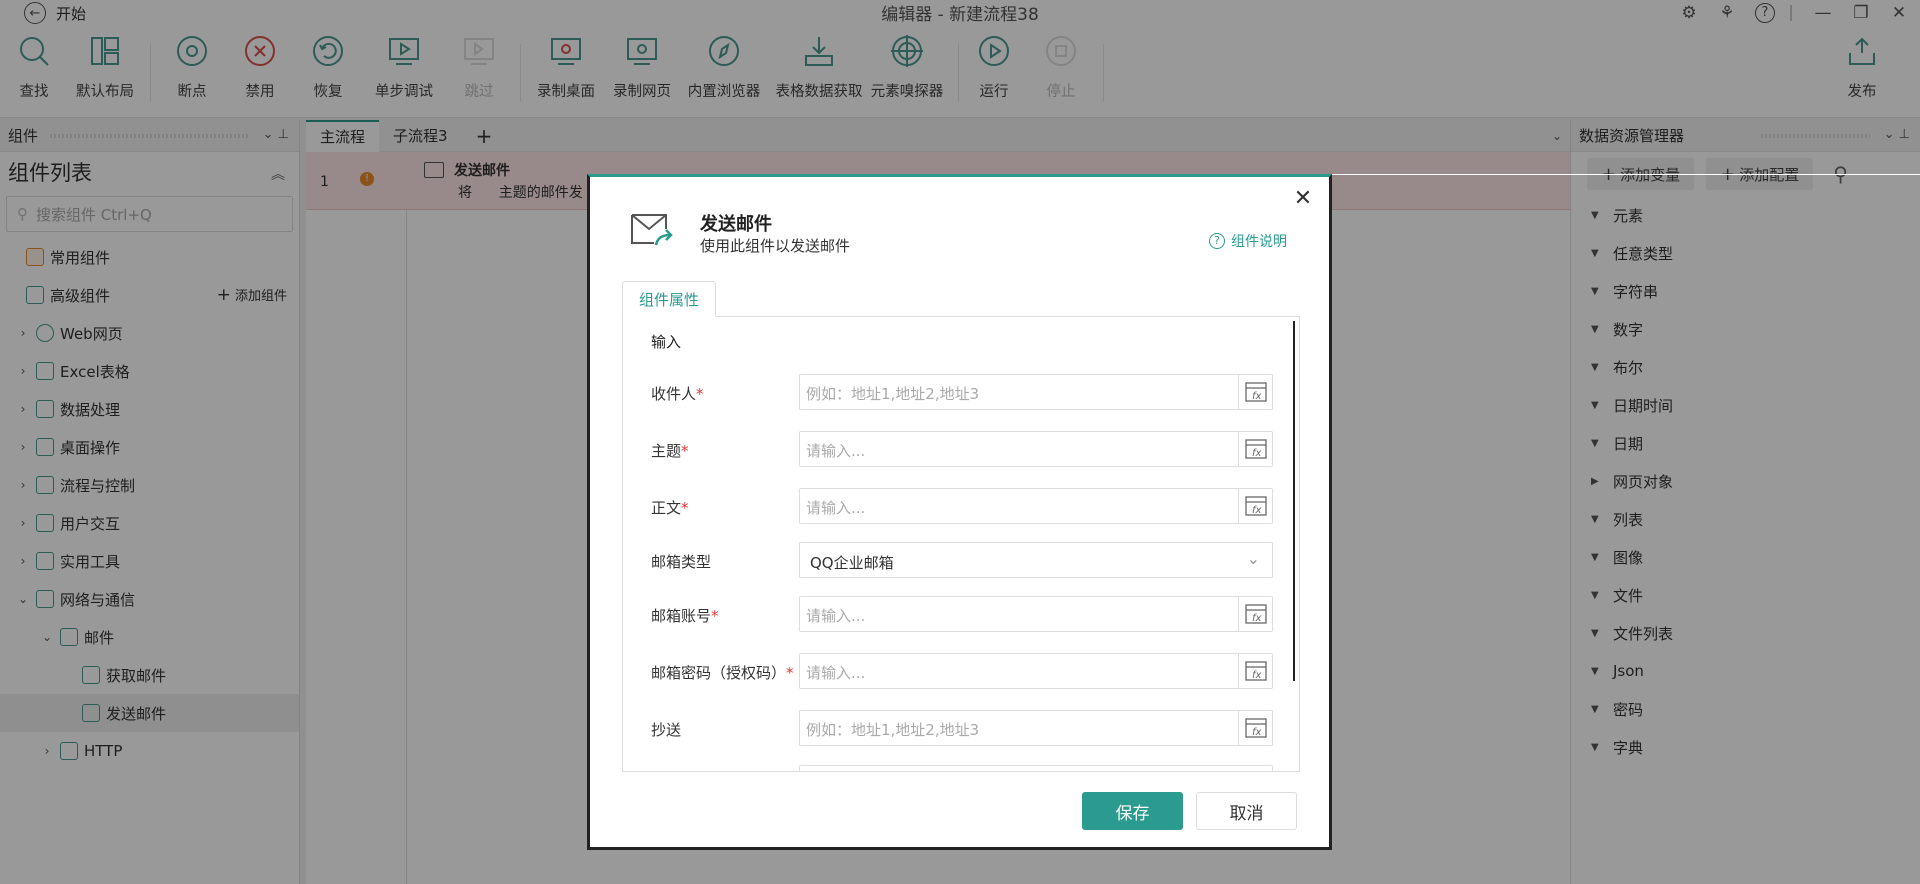  What do you see at coordinates (1036, 768) in the screenshot?
I see `next-field-input` at bounding box center [1036, 768].